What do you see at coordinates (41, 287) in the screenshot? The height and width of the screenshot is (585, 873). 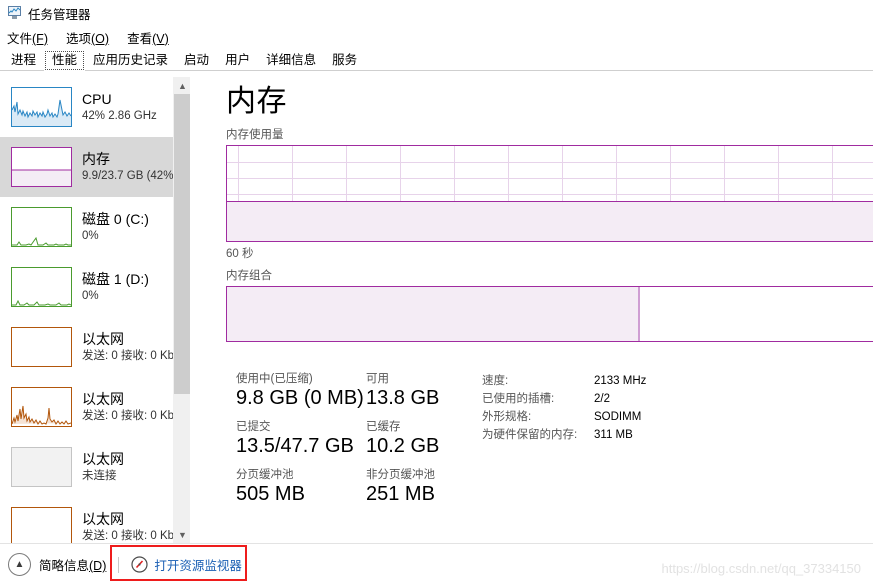 I see `disk1-thumbnail-chart` at bounding box center [41, 287].